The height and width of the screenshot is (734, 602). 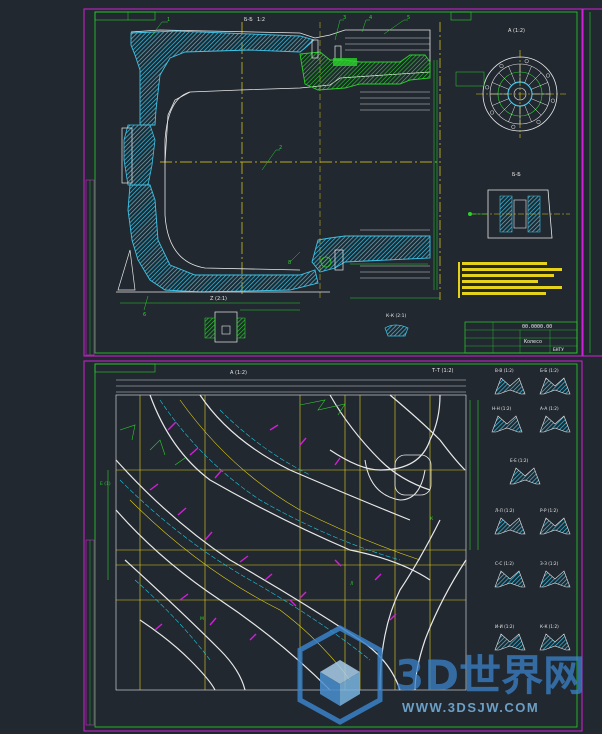 What do you see at coordinates (504, 370) in the screenshot?
I see `section-label: В-В (1:2)` at bounding box center [504, 370].